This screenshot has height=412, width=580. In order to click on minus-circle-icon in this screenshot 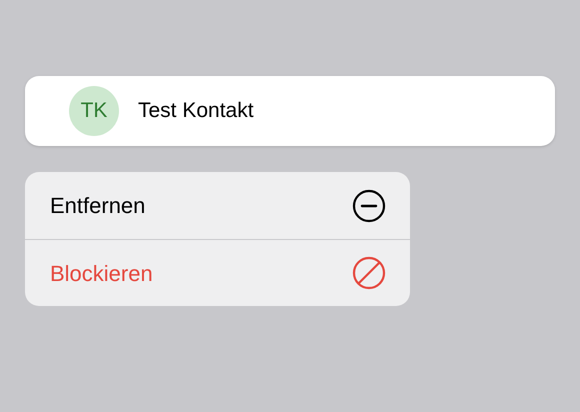, I will do `click(369, 205)`.